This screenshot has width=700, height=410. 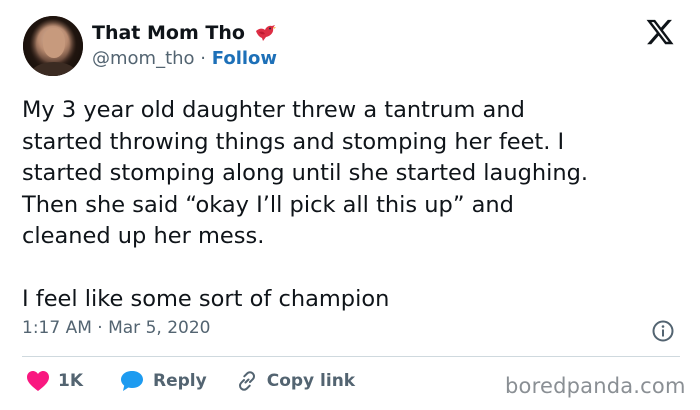 I want to click on bird-icon, so click(x=265, y=33).